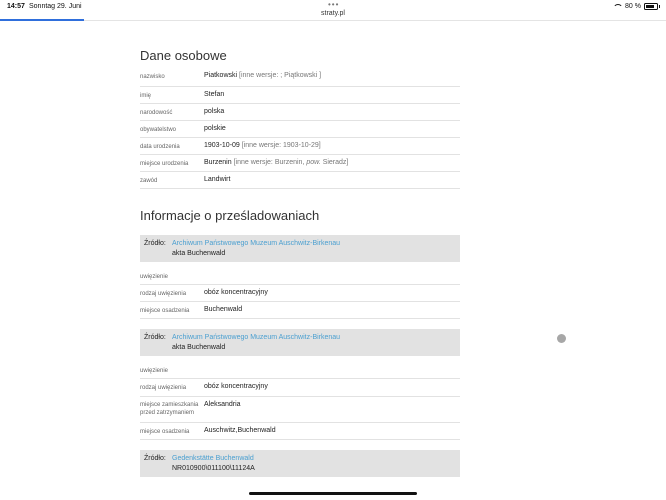  I want to click on status-right: 80 %, so click(636, 6).